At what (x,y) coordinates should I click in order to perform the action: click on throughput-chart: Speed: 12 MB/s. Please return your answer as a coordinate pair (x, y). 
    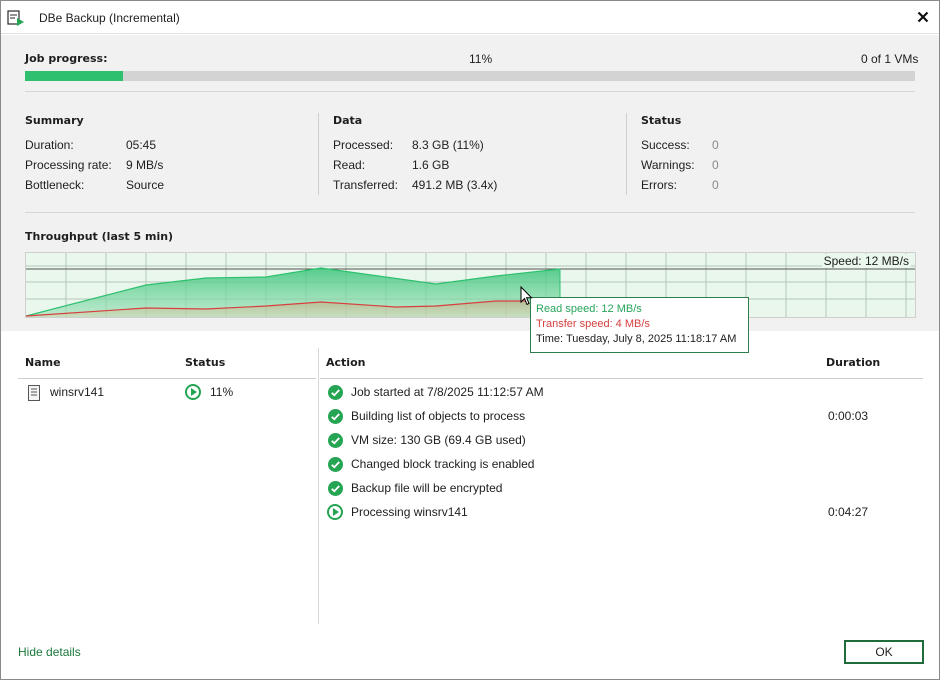
    Looking at the image, I should click on (470, 285).